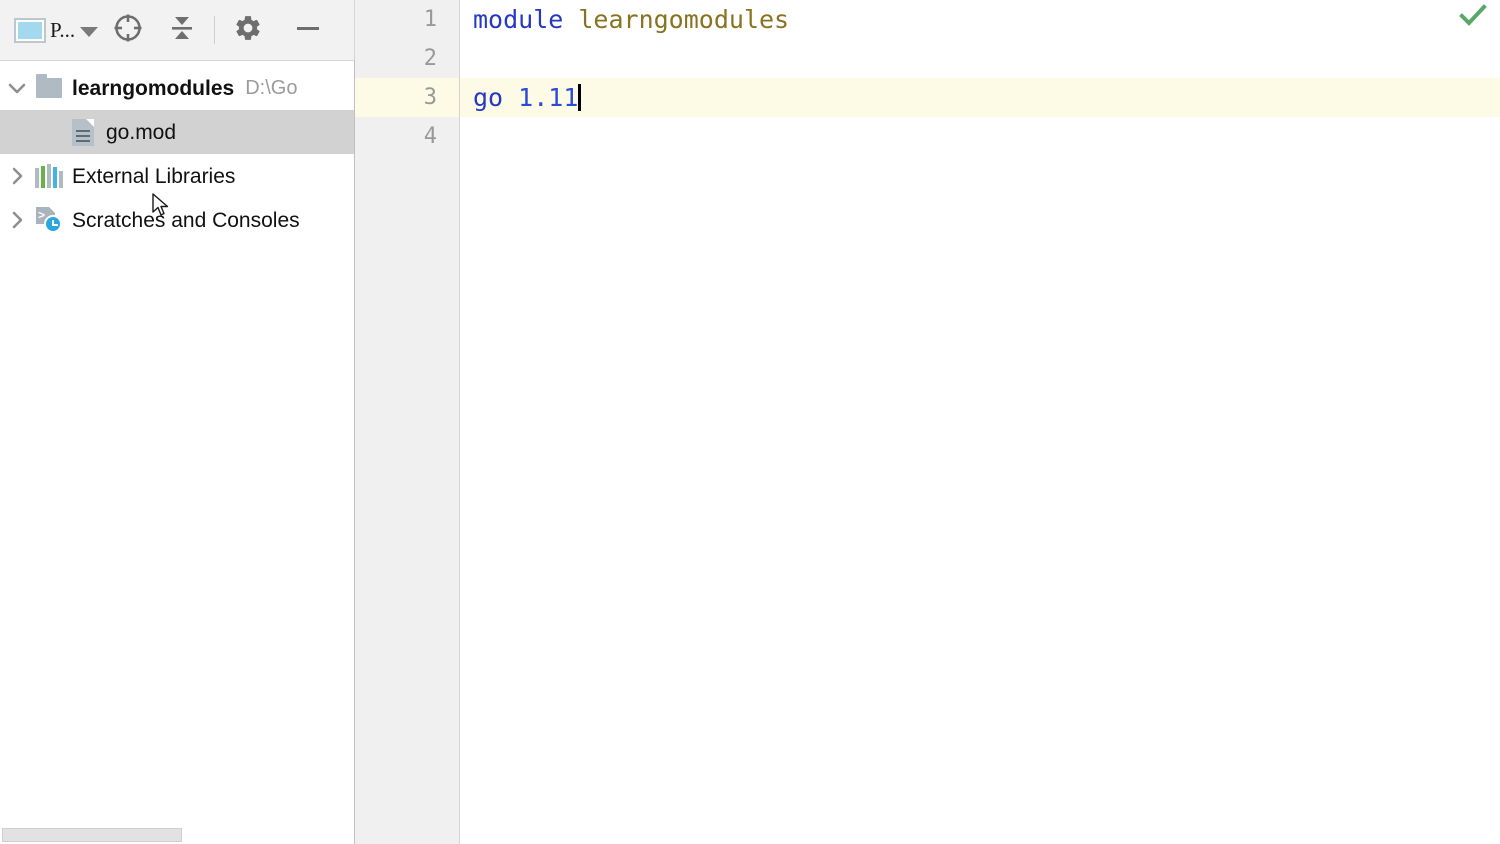 This screenshot has width=1500, height=844. Describe the element at coordinates (518, 19) in the screenshot. I see `token-keyword: module` at that location.